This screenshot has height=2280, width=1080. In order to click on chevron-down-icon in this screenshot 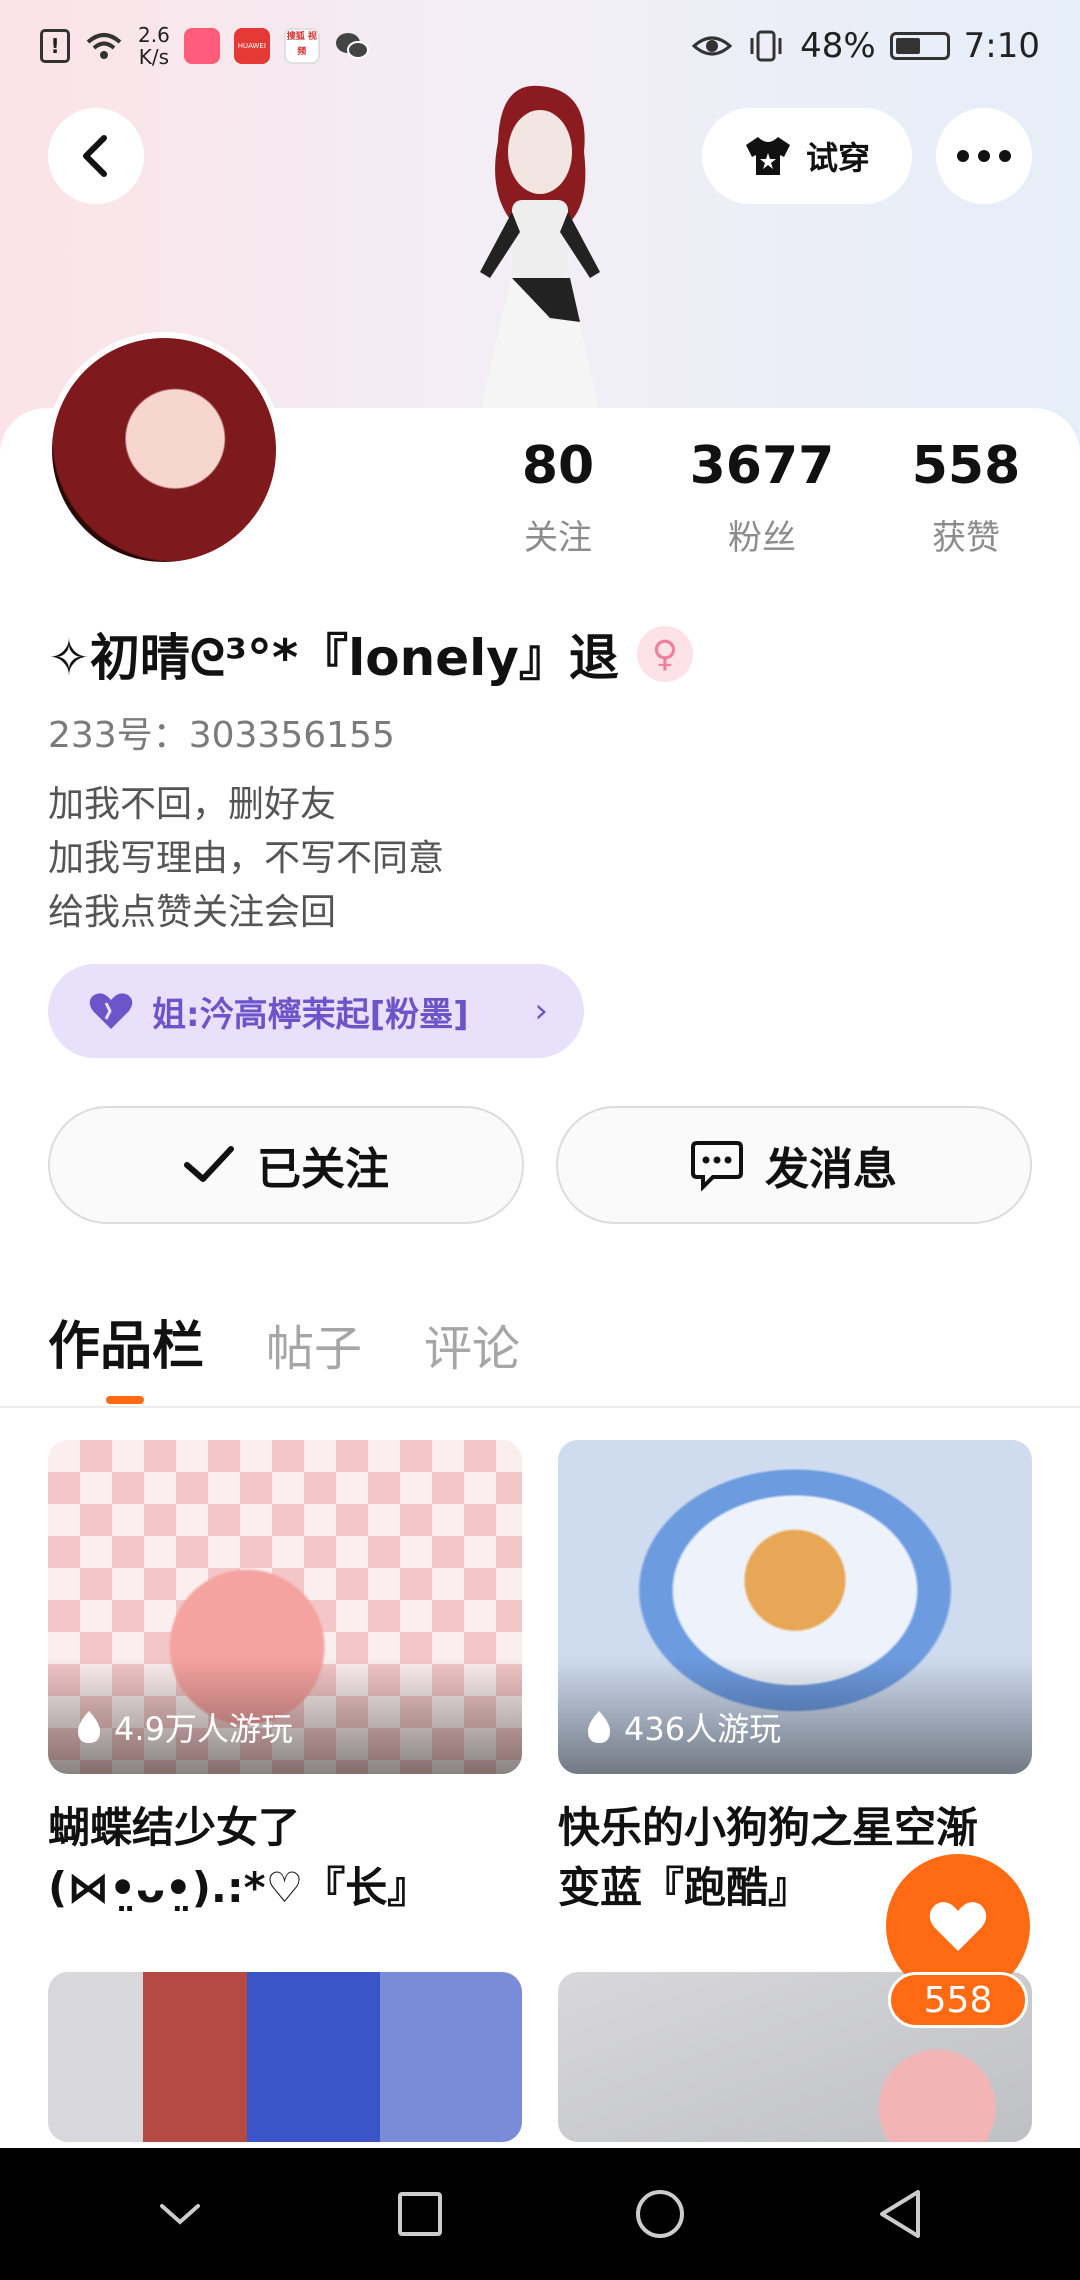, I will do `click(180, 2214)`.